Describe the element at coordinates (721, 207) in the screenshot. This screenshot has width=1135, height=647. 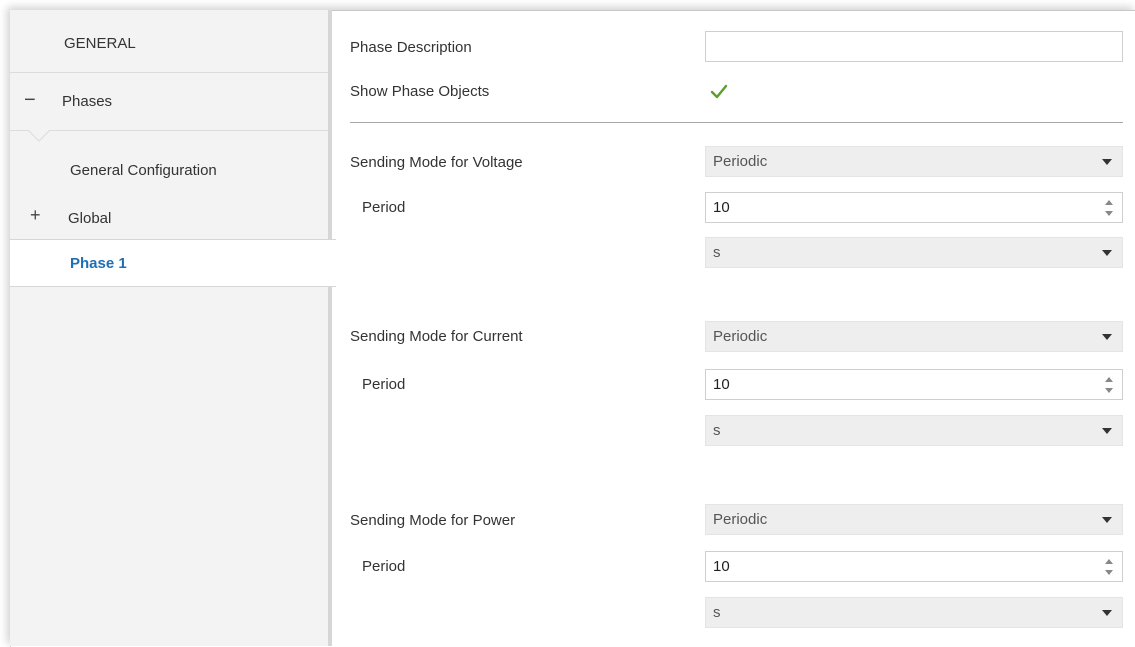
I see `voltage-period-value: 10` at that location.